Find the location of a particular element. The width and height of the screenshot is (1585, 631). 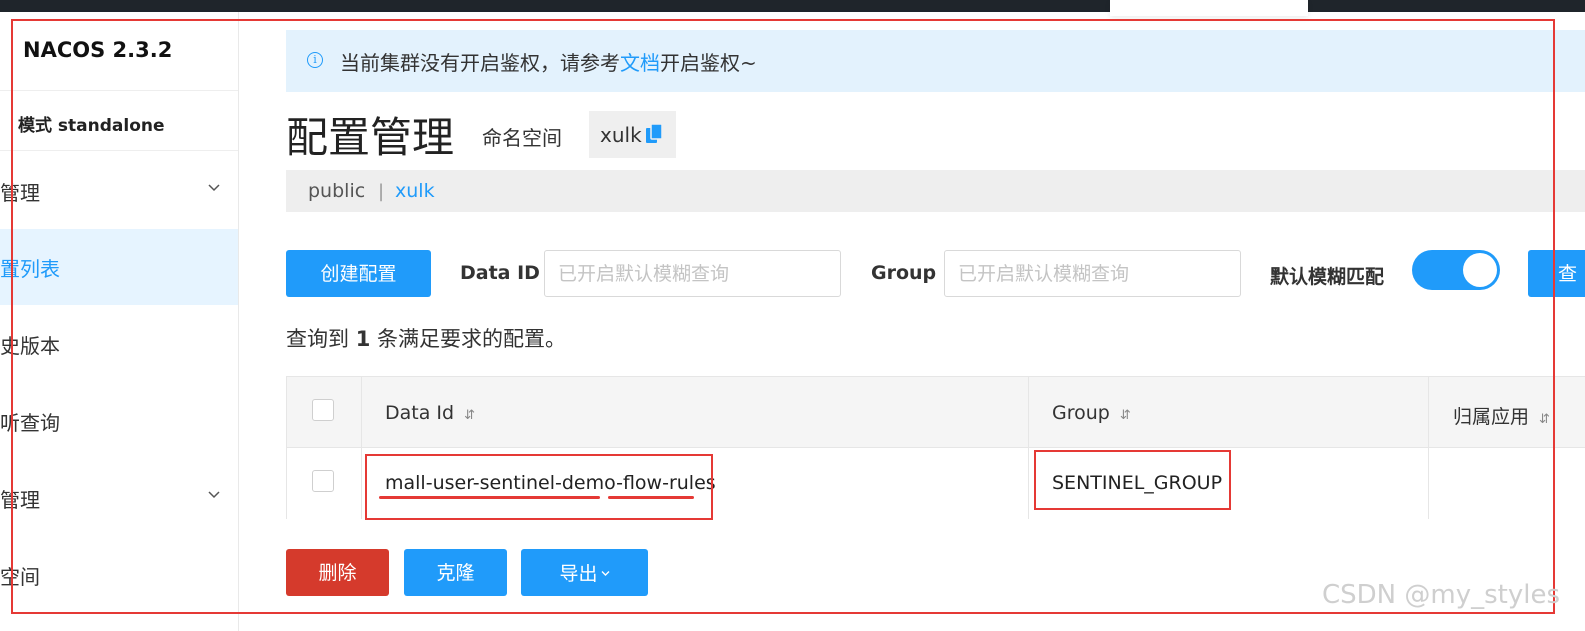

namespace-tabs: public | xulk is located at coordinates (935, 191).